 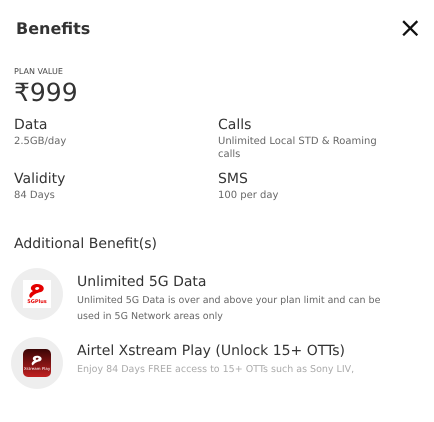 What do you see at coordinates (86, 244) in the screenshot?
I see `section-heading: Additional Benefit(s)` at bounding box center [86, 244].